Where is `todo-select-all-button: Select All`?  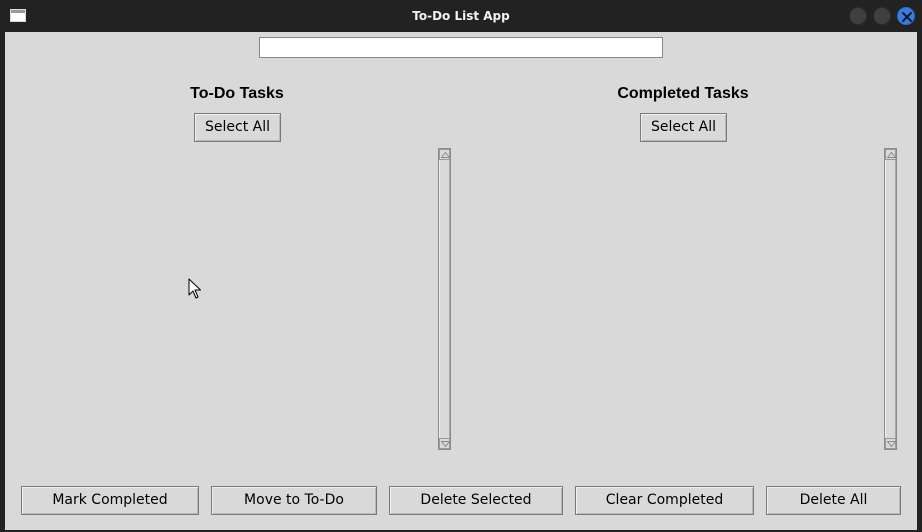 todo-select-all-button: Select All is located at coordinates (237, 127).